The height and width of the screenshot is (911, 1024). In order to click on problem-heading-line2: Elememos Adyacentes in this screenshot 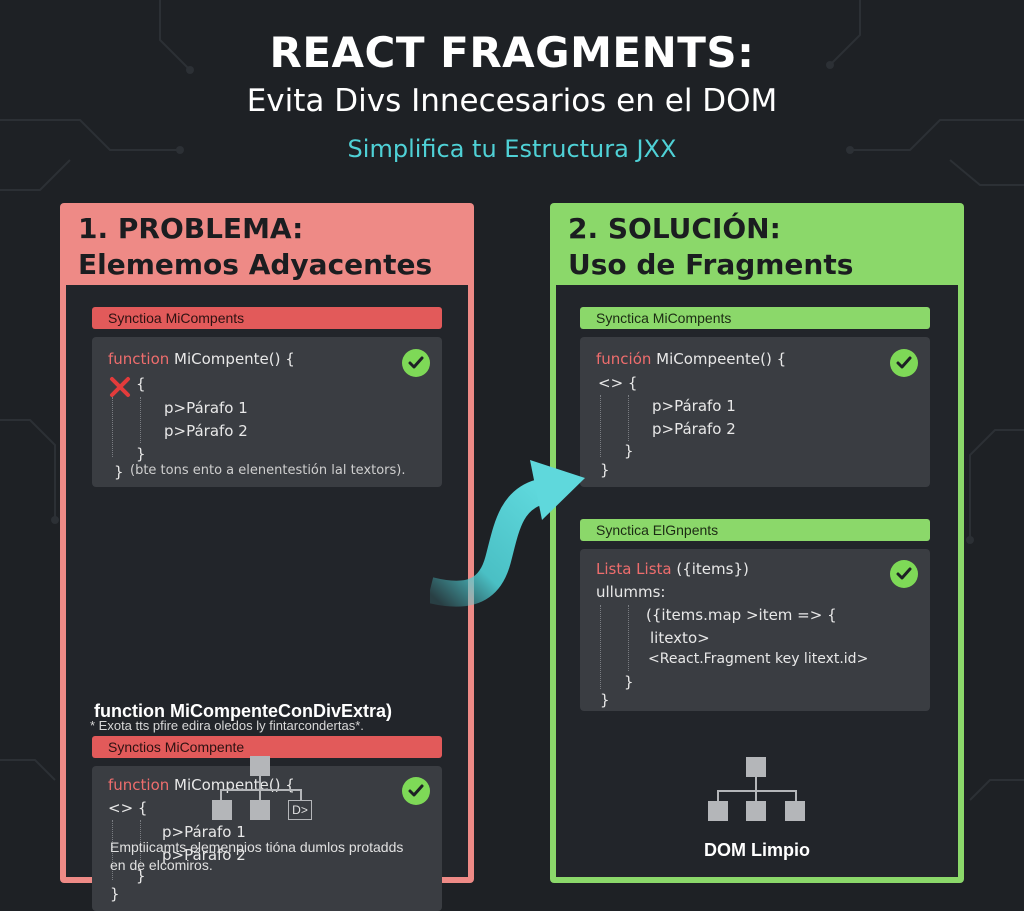, I will do `click(255, 264)`.